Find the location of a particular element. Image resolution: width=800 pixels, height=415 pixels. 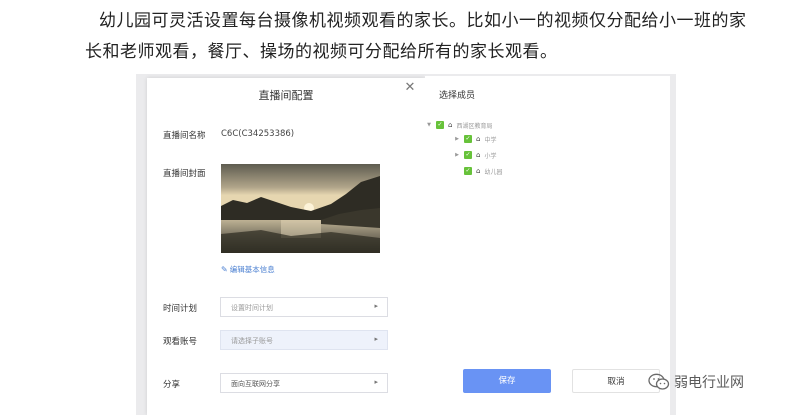

viewer-account-placeholder: 请选择子账号 is located at coordinates (252, 341).